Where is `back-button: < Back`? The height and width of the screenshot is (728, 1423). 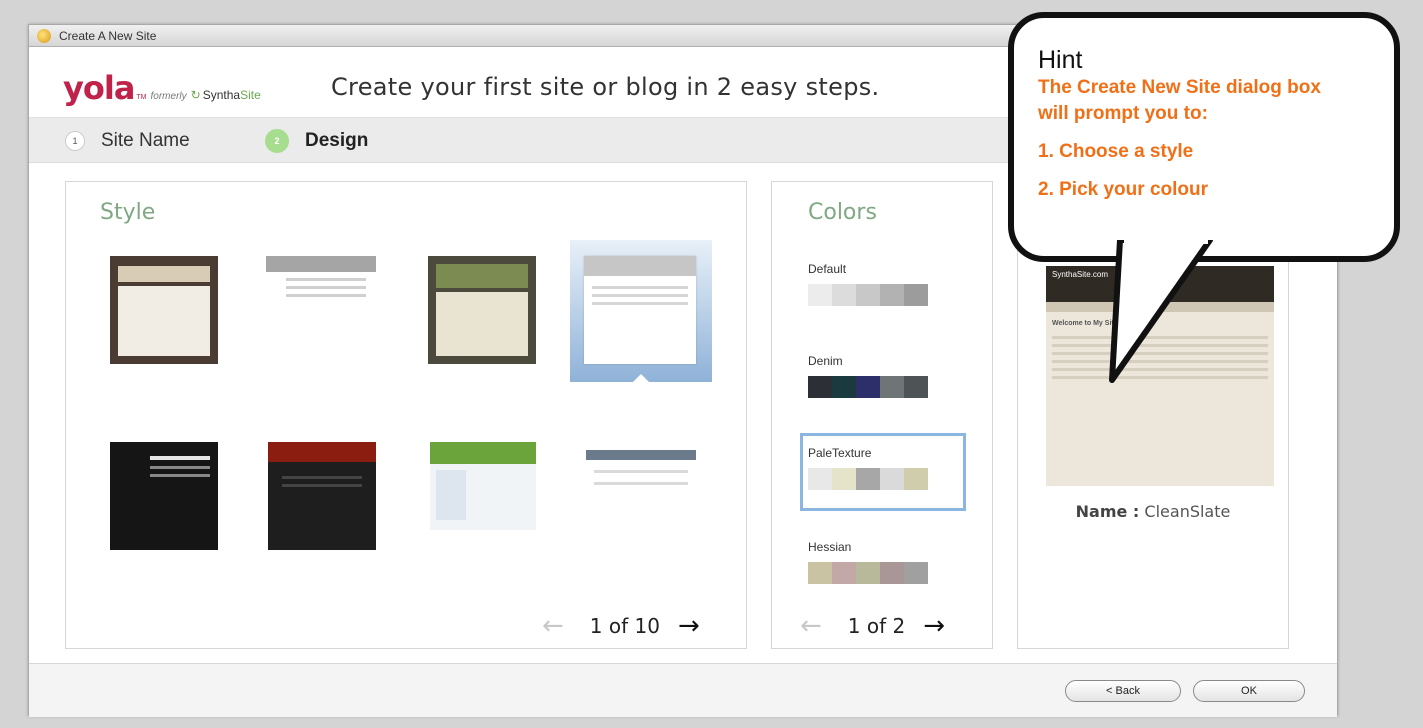 back-button: < Back is located at coordinates (1123, 691).